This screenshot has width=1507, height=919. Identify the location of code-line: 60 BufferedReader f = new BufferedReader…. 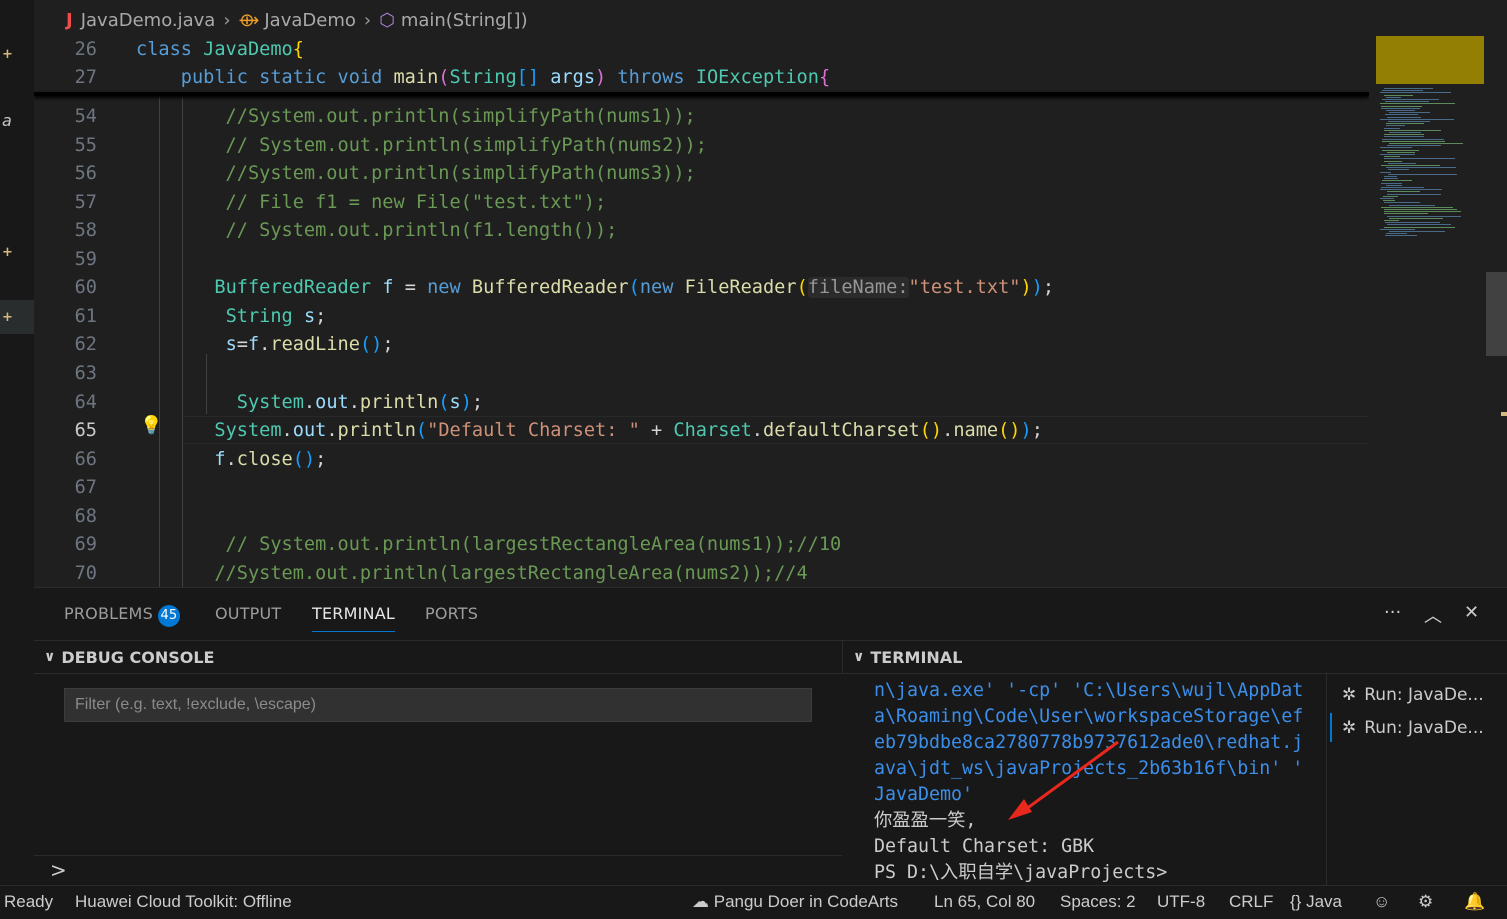
(701, 288).